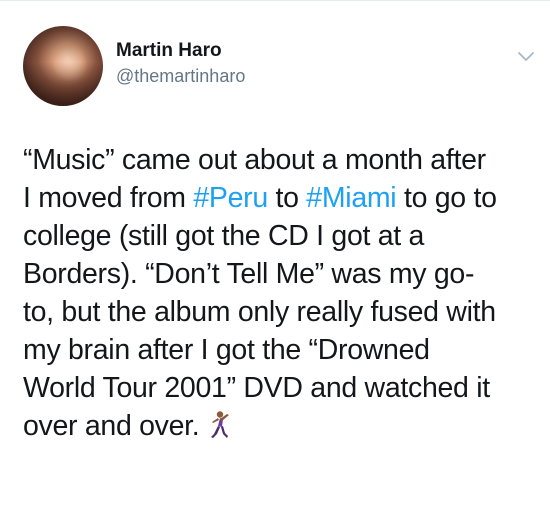 The height and width of the screenshot is (526, 550). What do you see at coordinates (254, 160) in the screenshot?
I see `tweet-text-segment: “Music” came out about a month after` at bounding box center [254, 160].